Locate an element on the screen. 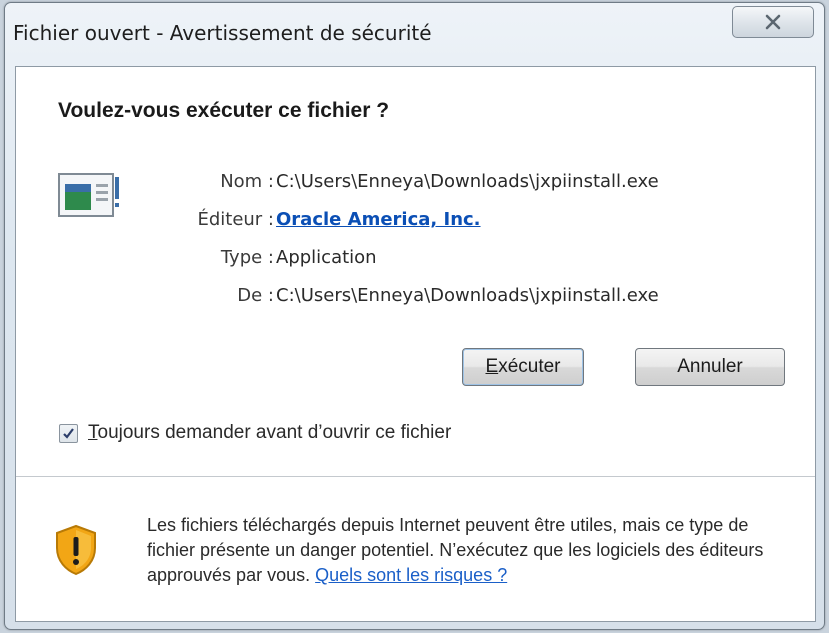 The width and height of the screenshot is (829, 633). field-label-name: Nom : is located at coordinates (247, 181).